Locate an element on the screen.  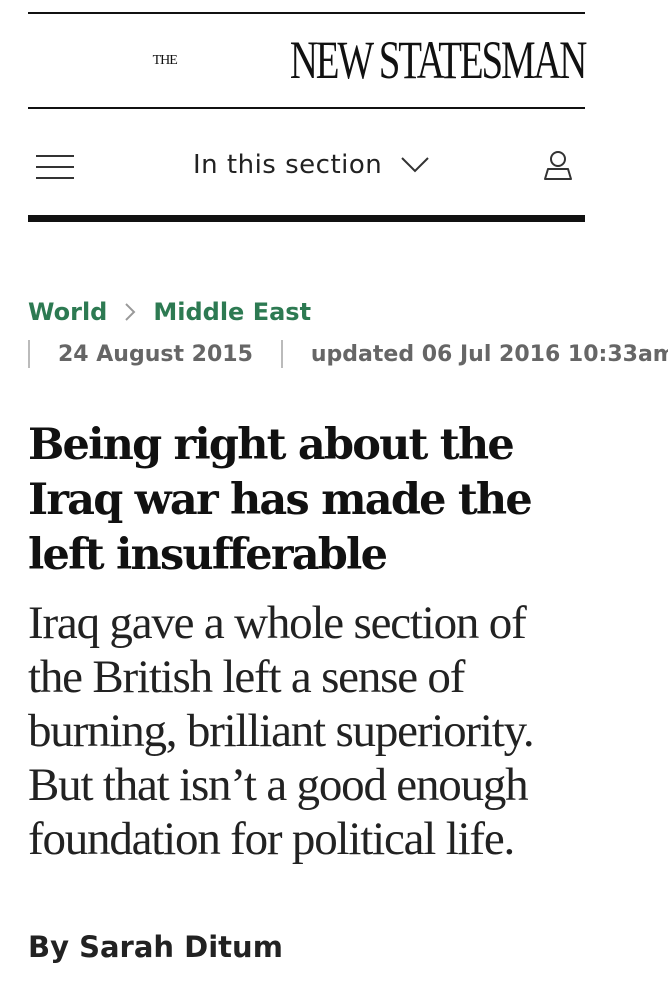
masthead-the: THE is located at coordinates (165, 60).